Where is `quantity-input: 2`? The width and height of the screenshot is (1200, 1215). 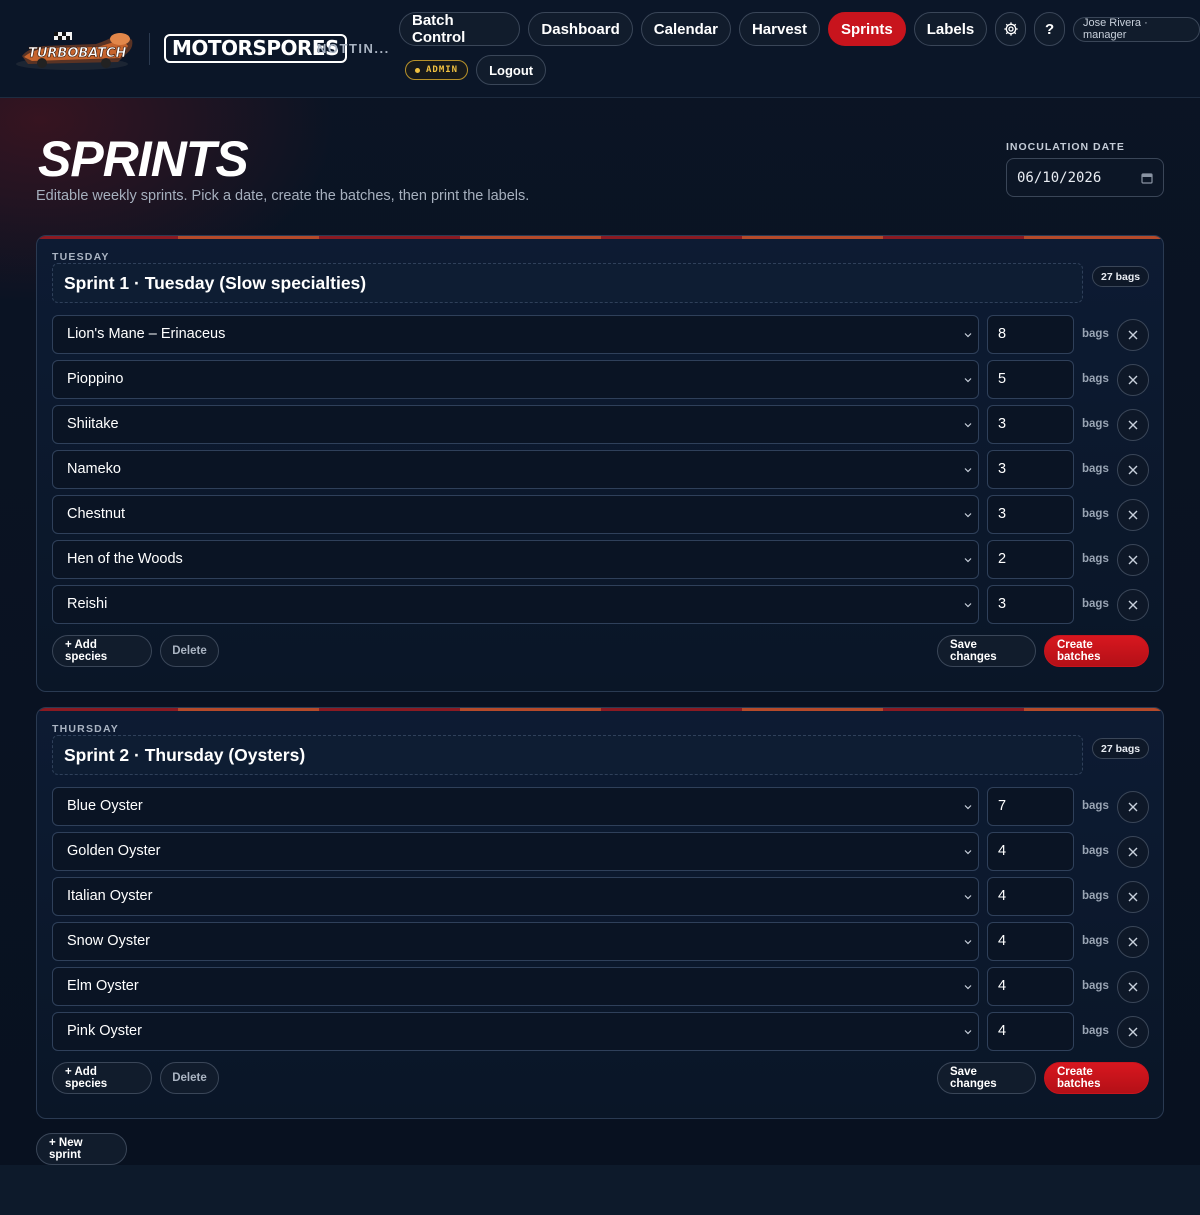
quantity-input: 2 is located at coordinates (1030, 559).